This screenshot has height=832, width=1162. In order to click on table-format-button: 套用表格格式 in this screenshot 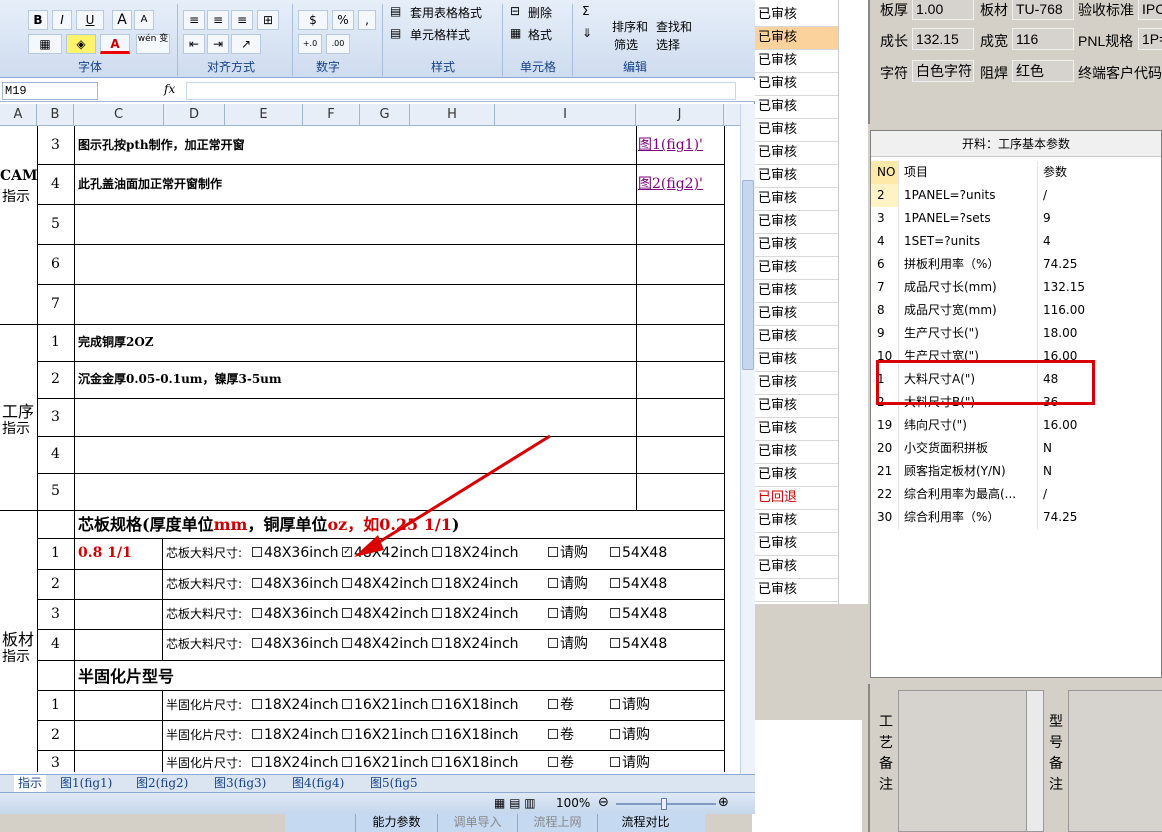, I will do `click(446, 12)`.